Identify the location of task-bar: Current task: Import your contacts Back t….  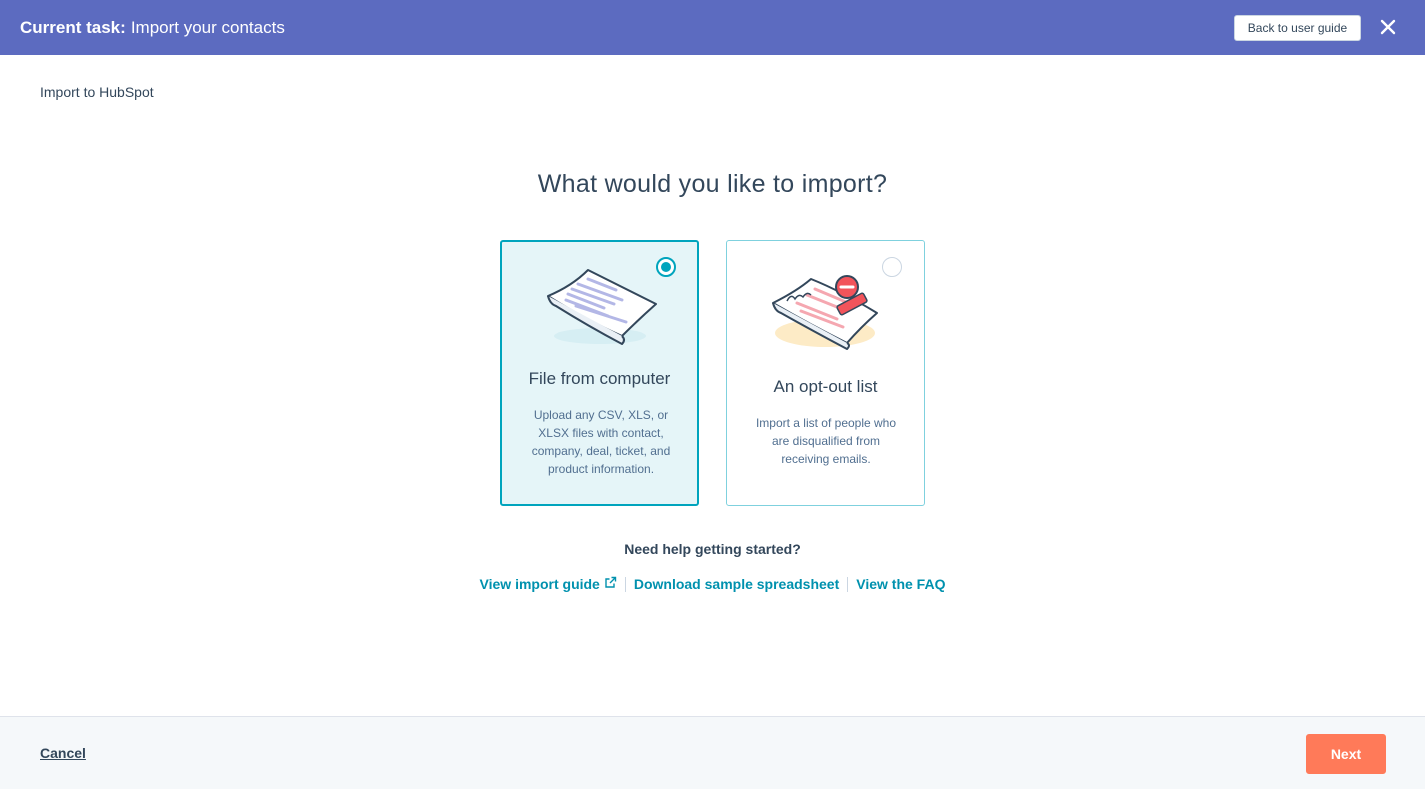
(712, 27).